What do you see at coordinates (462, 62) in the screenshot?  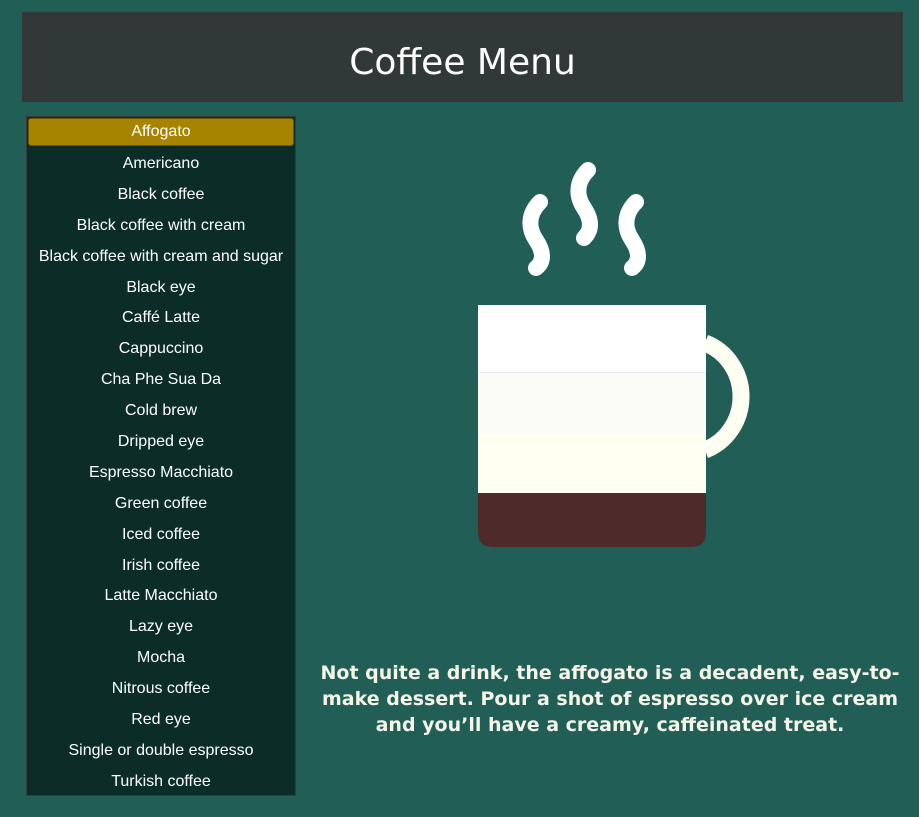 I see `page-title: Coffee Menu` at bounding box center [462, 62].